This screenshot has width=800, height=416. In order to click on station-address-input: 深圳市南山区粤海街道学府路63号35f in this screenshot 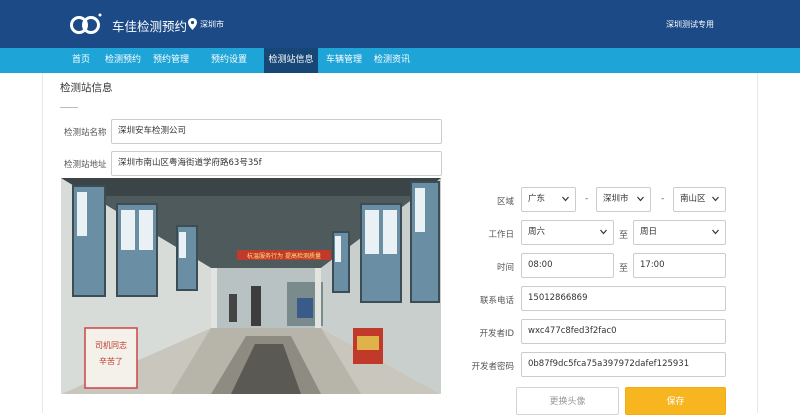, I will do `click(276, 163)`.